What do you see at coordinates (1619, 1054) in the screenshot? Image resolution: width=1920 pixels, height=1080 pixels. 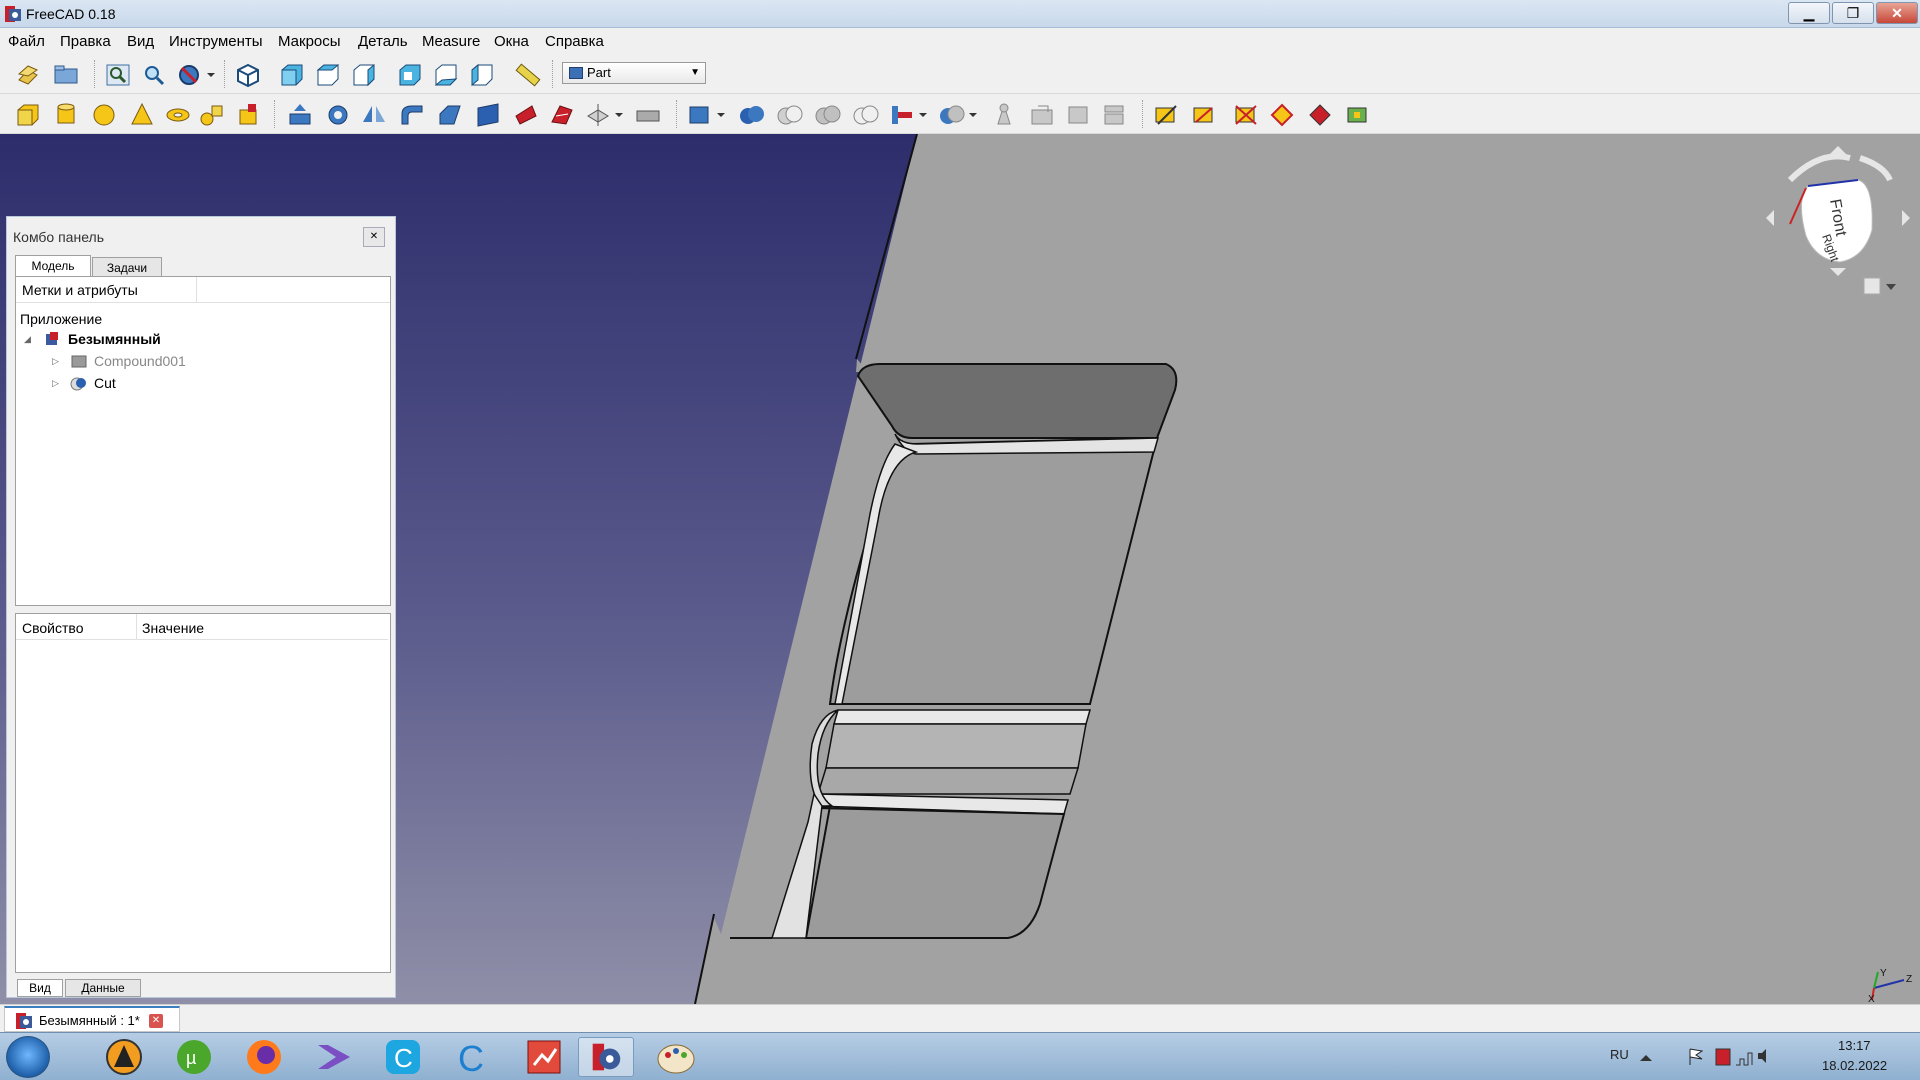 I see `keyboard-language: RU` at bounding box center [1619, 1054].